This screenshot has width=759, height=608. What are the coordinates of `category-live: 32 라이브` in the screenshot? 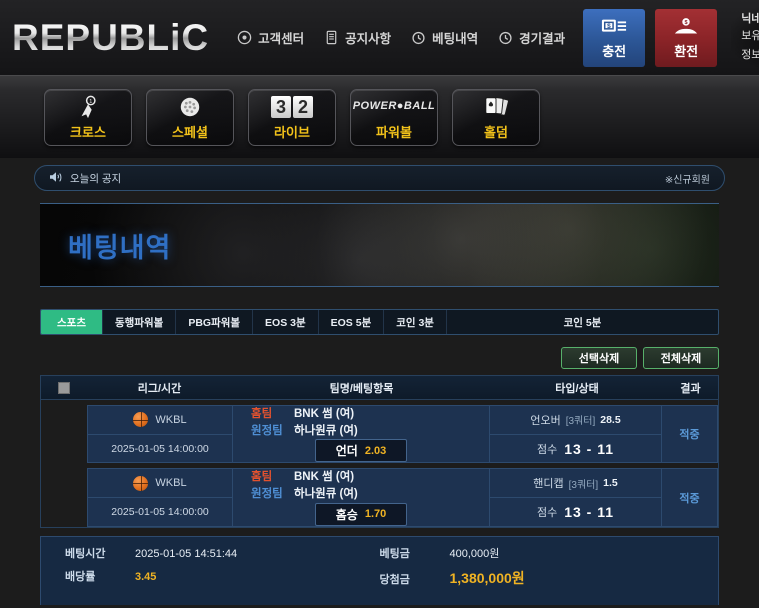 It's located at (292, 117).